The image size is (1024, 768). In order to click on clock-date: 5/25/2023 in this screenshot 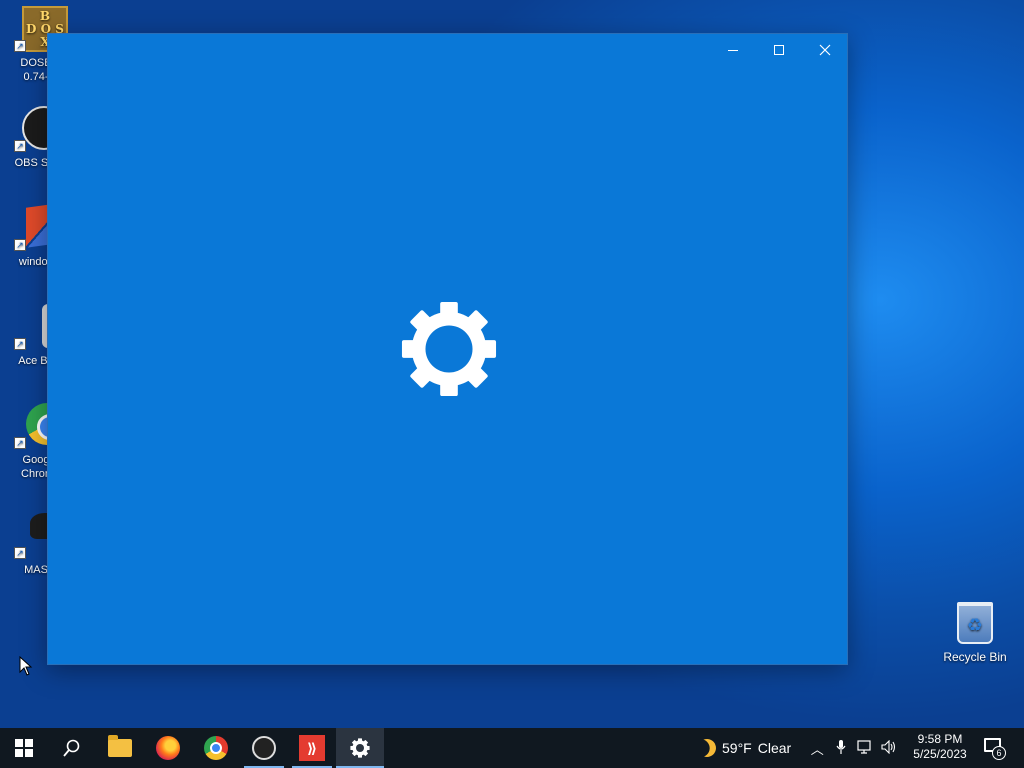, I will do `click(940, 754)`.